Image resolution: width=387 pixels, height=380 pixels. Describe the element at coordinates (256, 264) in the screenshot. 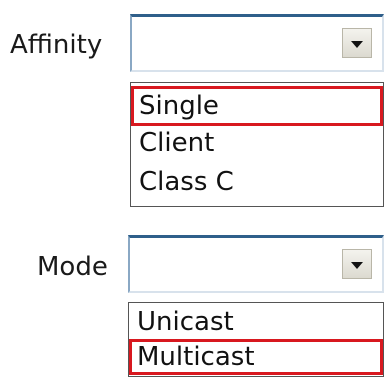

I see `mode-dropdown` at that location.